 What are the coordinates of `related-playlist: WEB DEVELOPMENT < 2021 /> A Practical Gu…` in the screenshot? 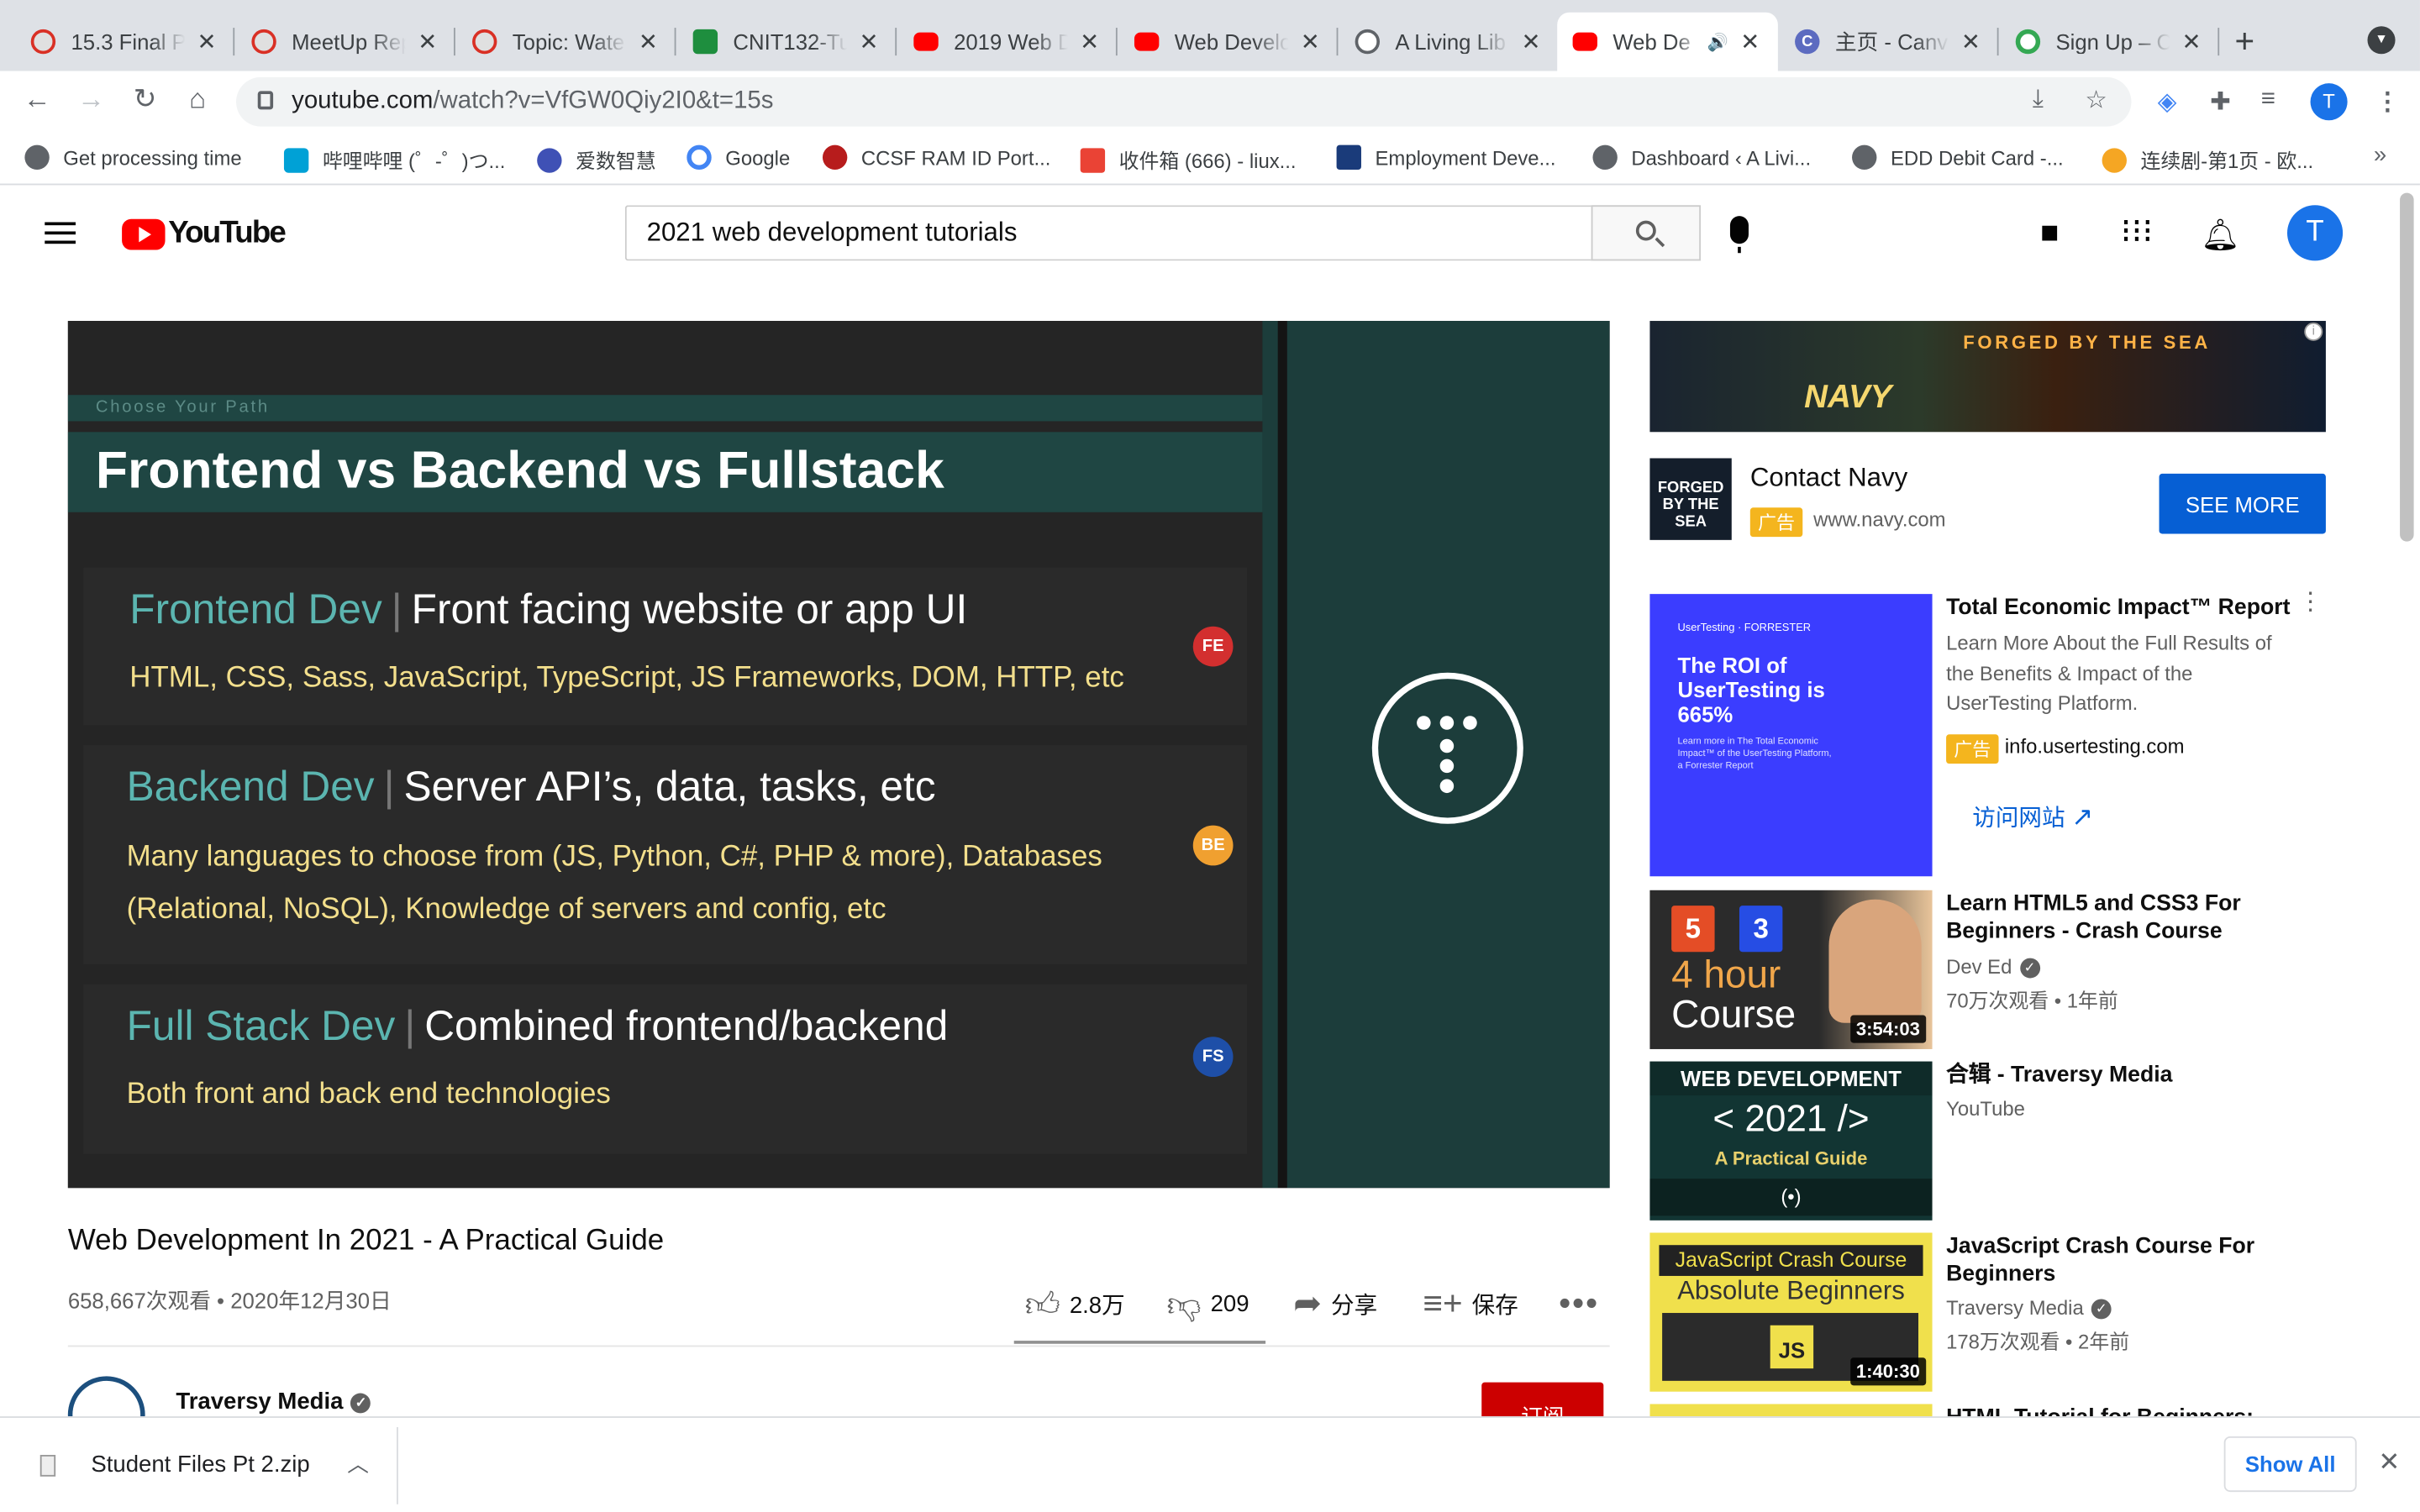 It's located at (1987, 1141).